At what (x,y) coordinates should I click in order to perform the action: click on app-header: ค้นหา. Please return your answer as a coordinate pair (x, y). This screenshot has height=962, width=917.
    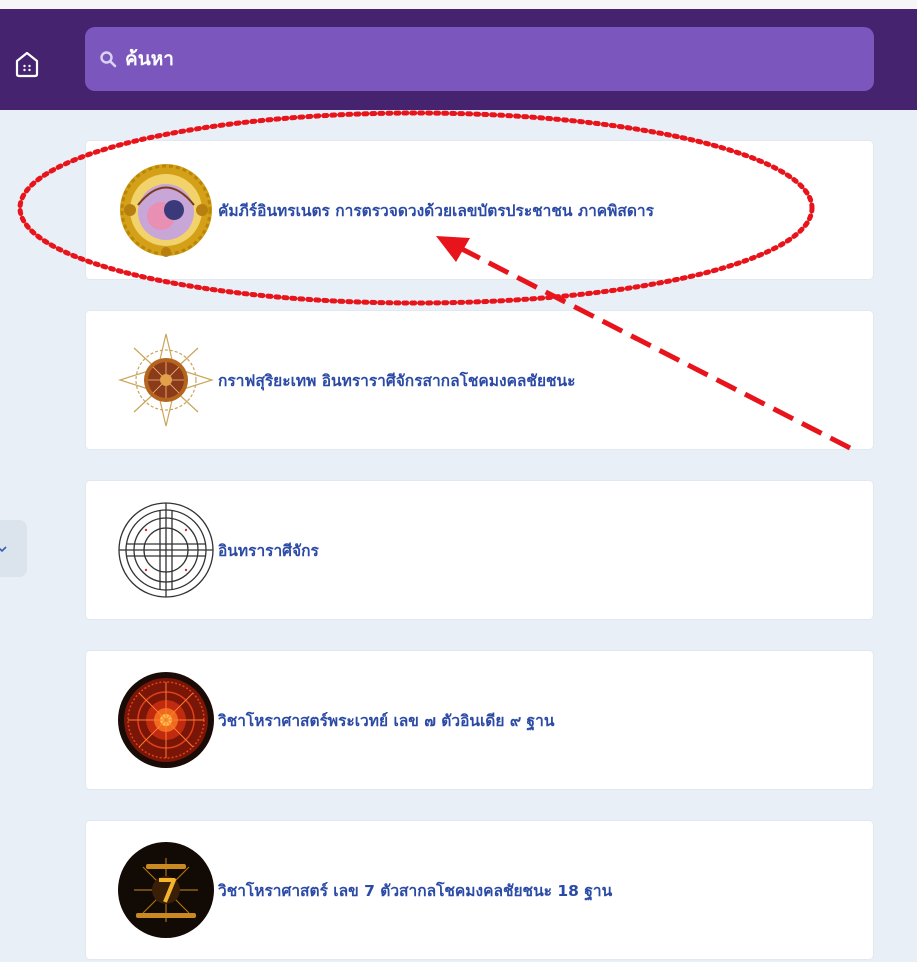
    Looking at the image, I should click on (458, 59).